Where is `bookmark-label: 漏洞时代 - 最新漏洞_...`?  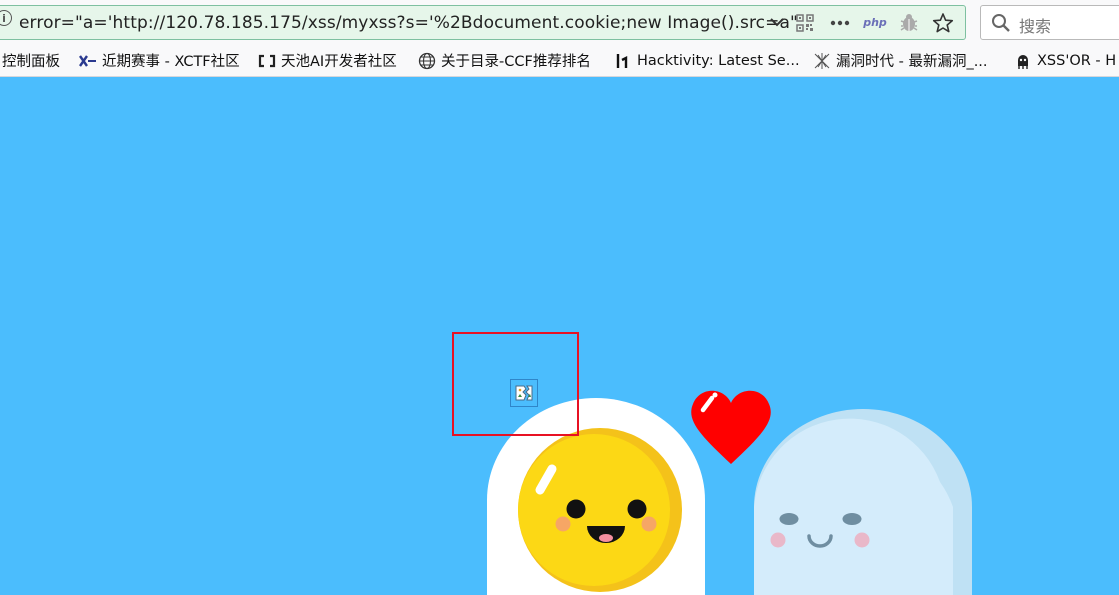 bookmark-label: 漏洞时代 - 最新漏洞_... is located at coordinates (912, 62).